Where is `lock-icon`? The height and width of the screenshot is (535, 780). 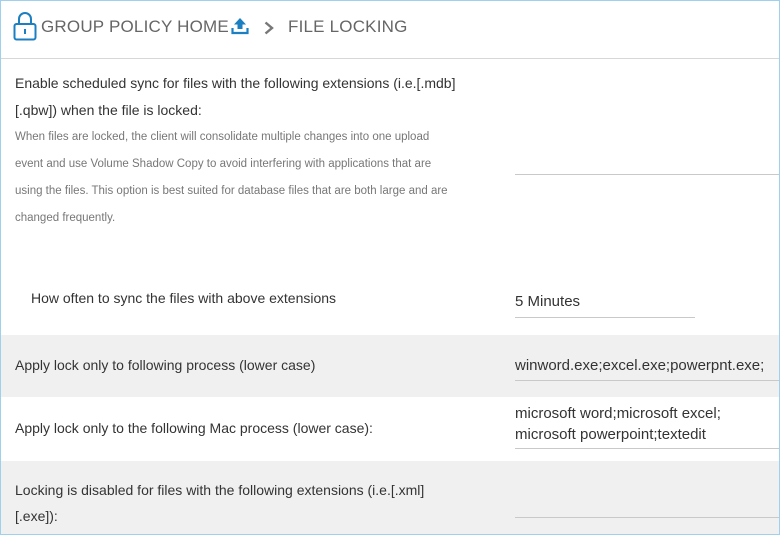
lock-icon is located at coordinates (25, 28).